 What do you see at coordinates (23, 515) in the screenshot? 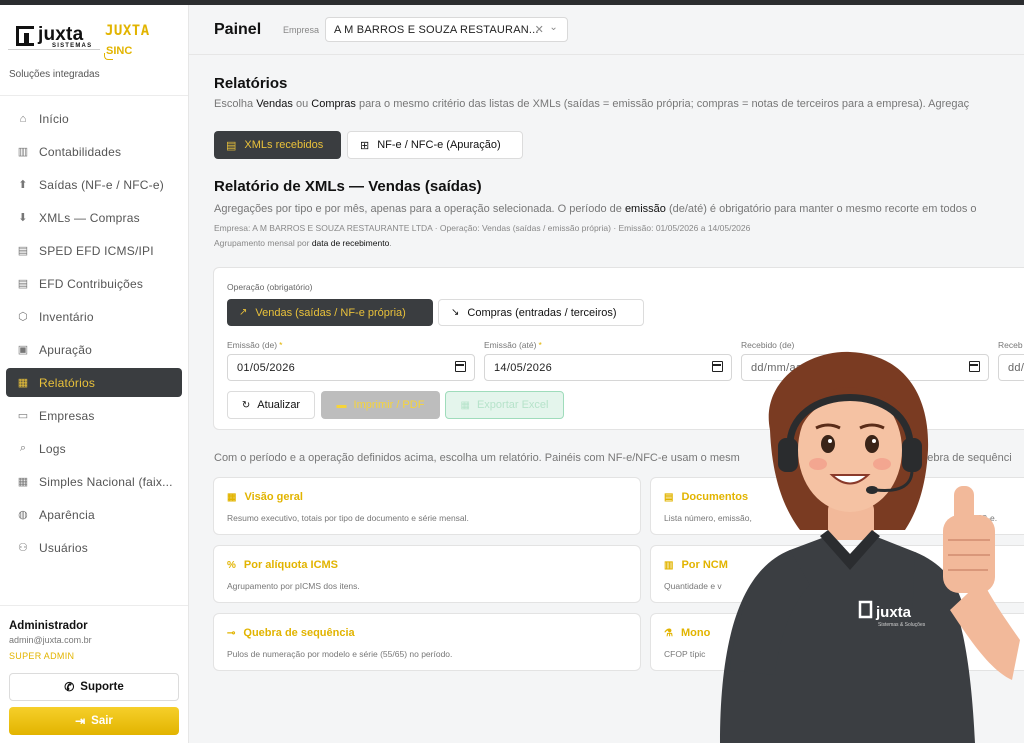
I see `palette-icon: ◍` at bounding box center [23, 515].